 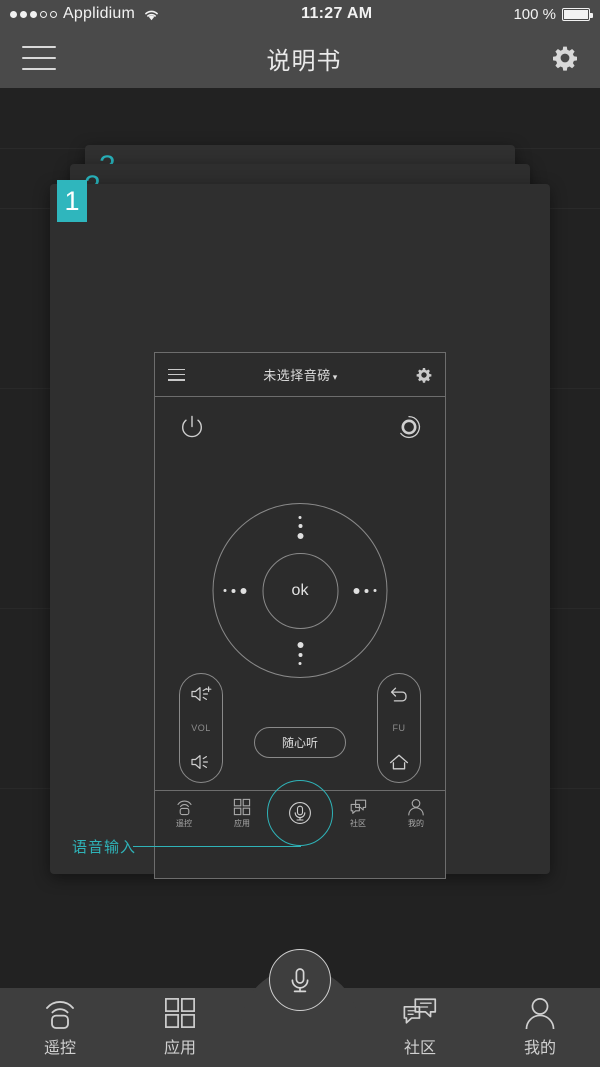 I want to click on volume-up-icon, so click(x=201, y=694).